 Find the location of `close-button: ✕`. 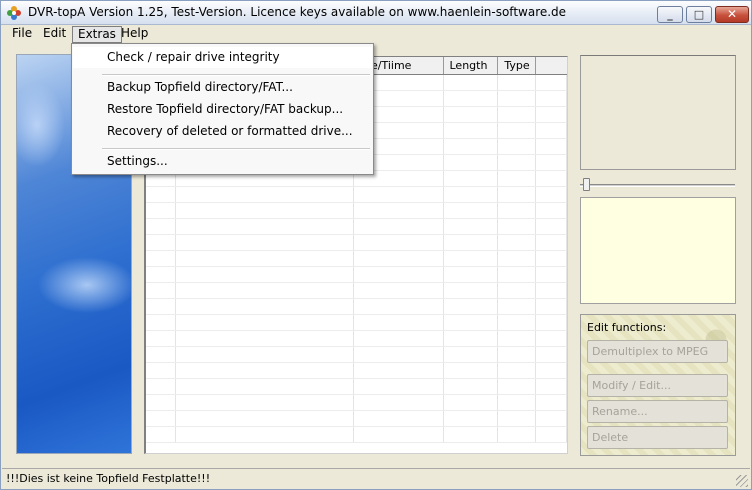

close-button: ✕ is located at coordinates (732, 14).